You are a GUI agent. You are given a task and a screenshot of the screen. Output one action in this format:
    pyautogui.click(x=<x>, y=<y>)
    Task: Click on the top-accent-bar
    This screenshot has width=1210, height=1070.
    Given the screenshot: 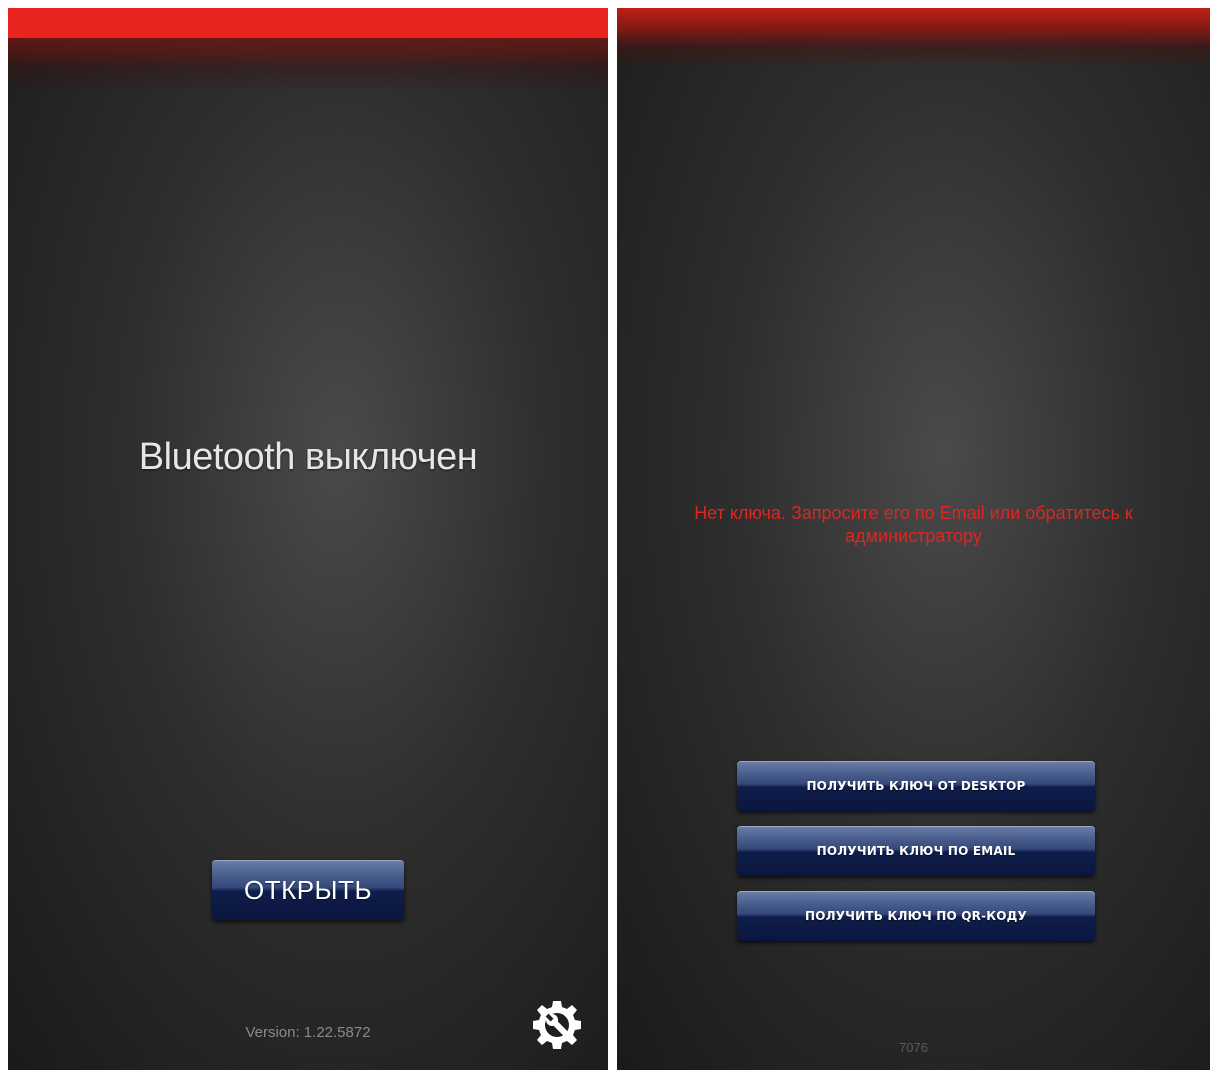 What is the action you would take?
    pyautogui.click(x=308, y=23)
    